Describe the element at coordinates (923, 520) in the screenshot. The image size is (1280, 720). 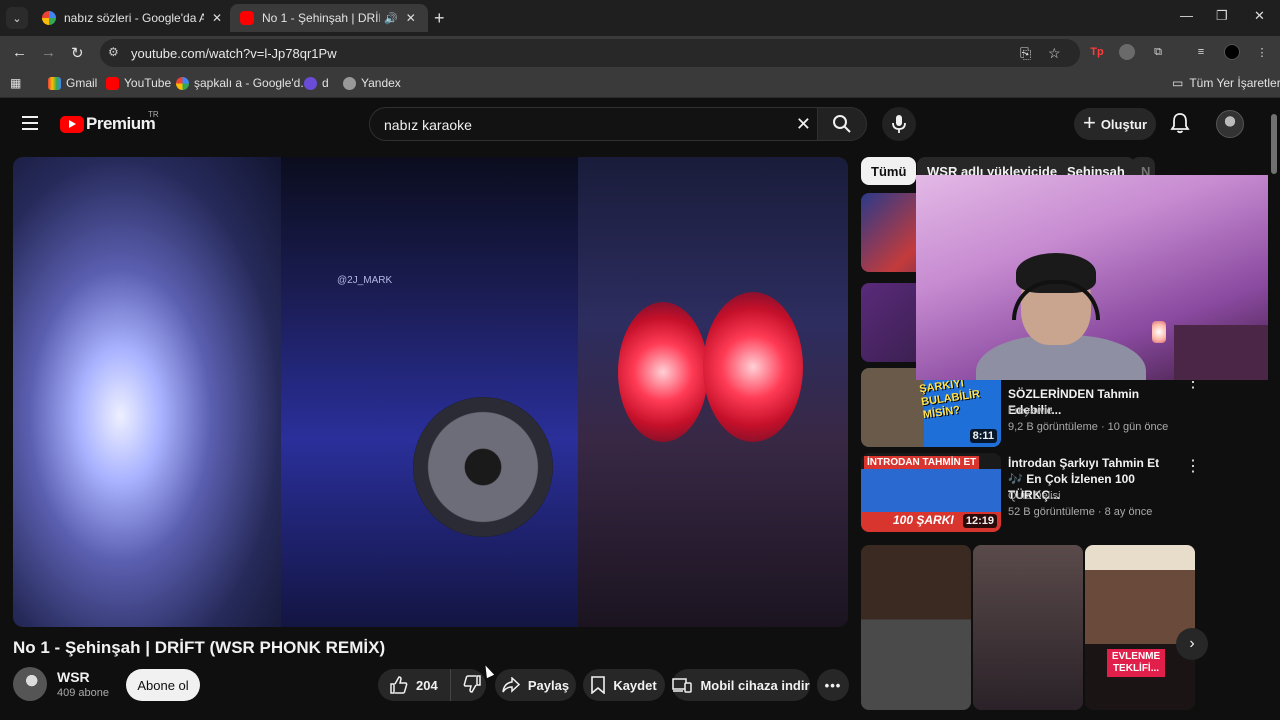
I see `thumbnail-caption: 100 ŞARKI` at that location.